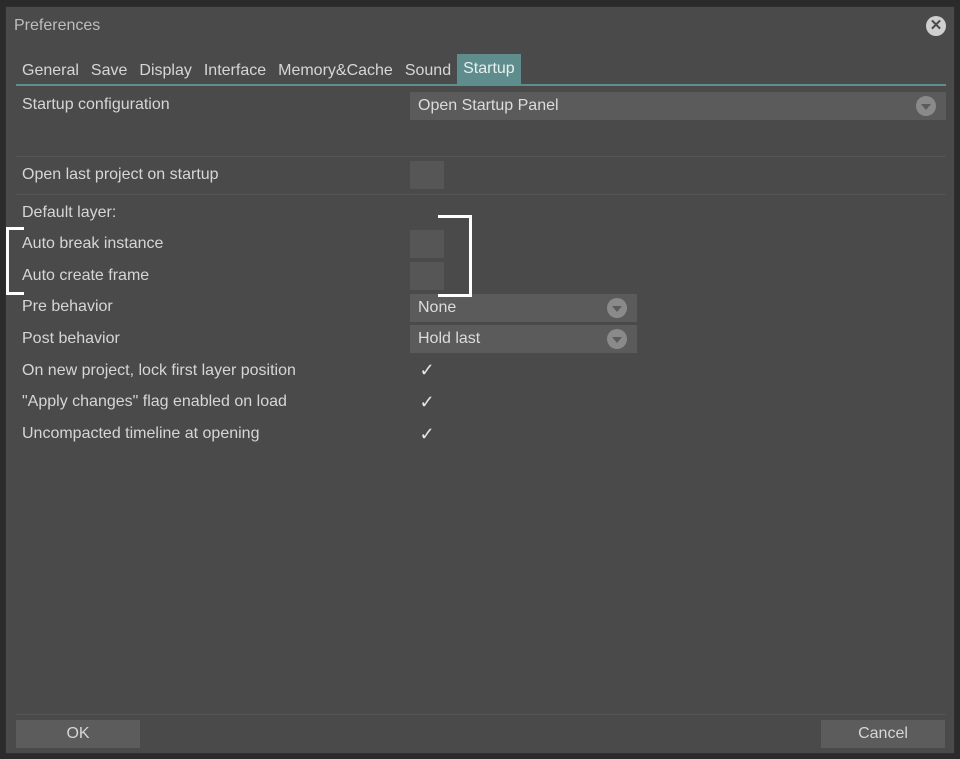 This screenshot has height=759, width=960. I want to click on default-layer-heading: Default layer:, so click(69, 212).